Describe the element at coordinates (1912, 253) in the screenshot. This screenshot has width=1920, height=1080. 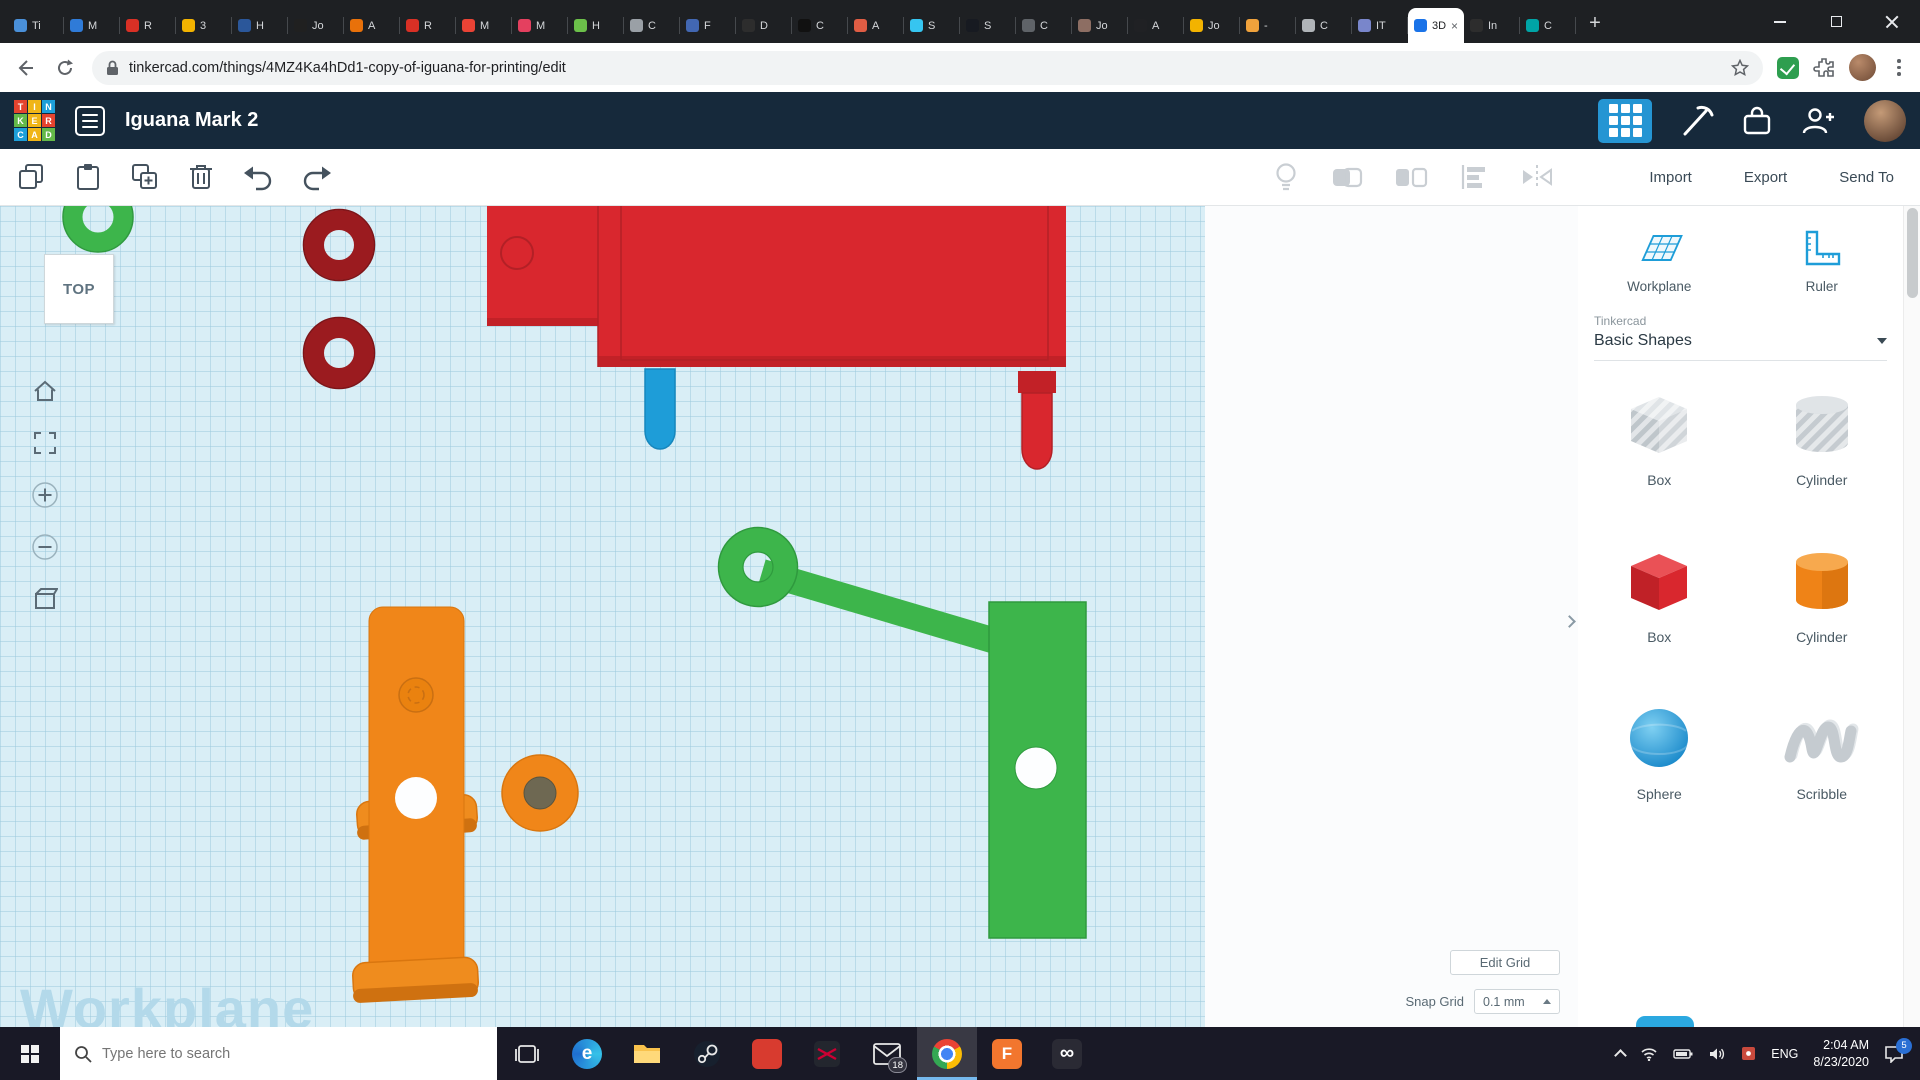
I see `scrollbar-thumb` at that location.